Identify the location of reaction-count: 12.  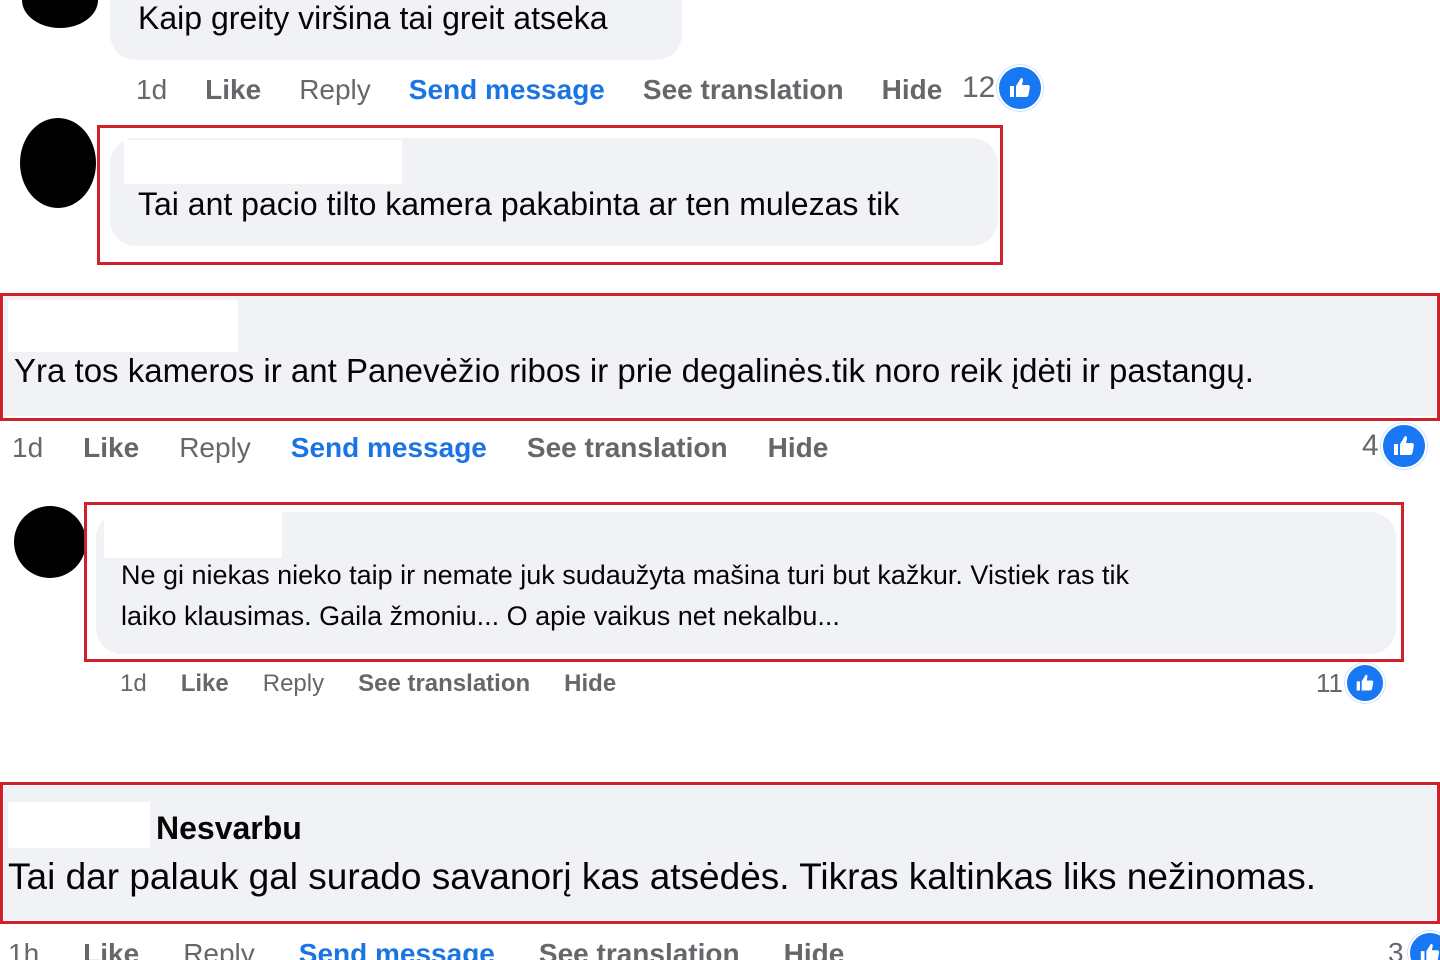
(1003, 88).